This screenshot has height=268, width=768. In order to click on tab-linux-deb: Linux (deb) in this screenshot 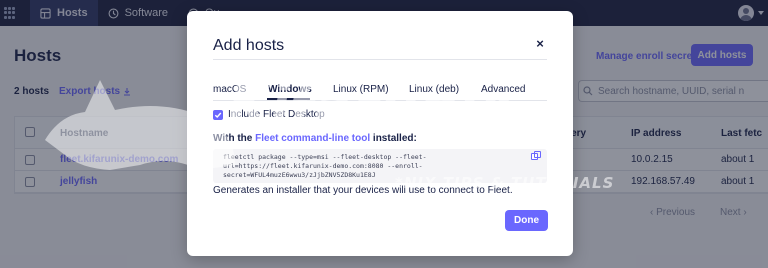, I will do `click(434, 89)`.